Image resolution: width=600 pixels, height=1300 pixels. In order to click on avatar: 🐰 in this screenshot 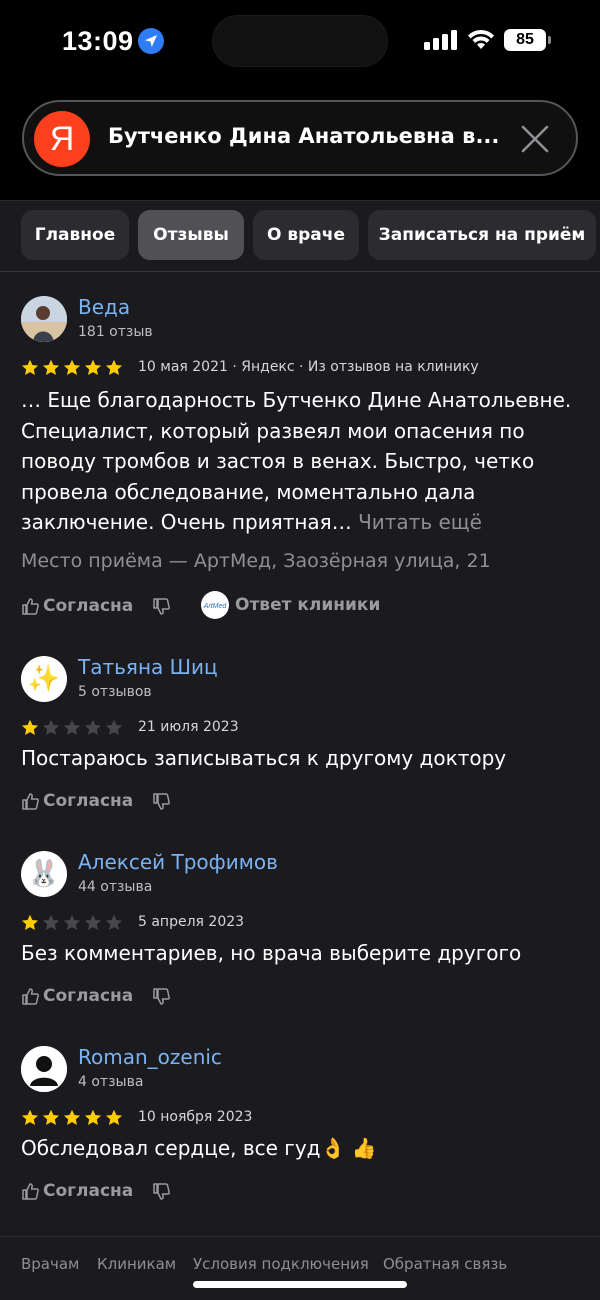, I will do `click(44, 874)`.